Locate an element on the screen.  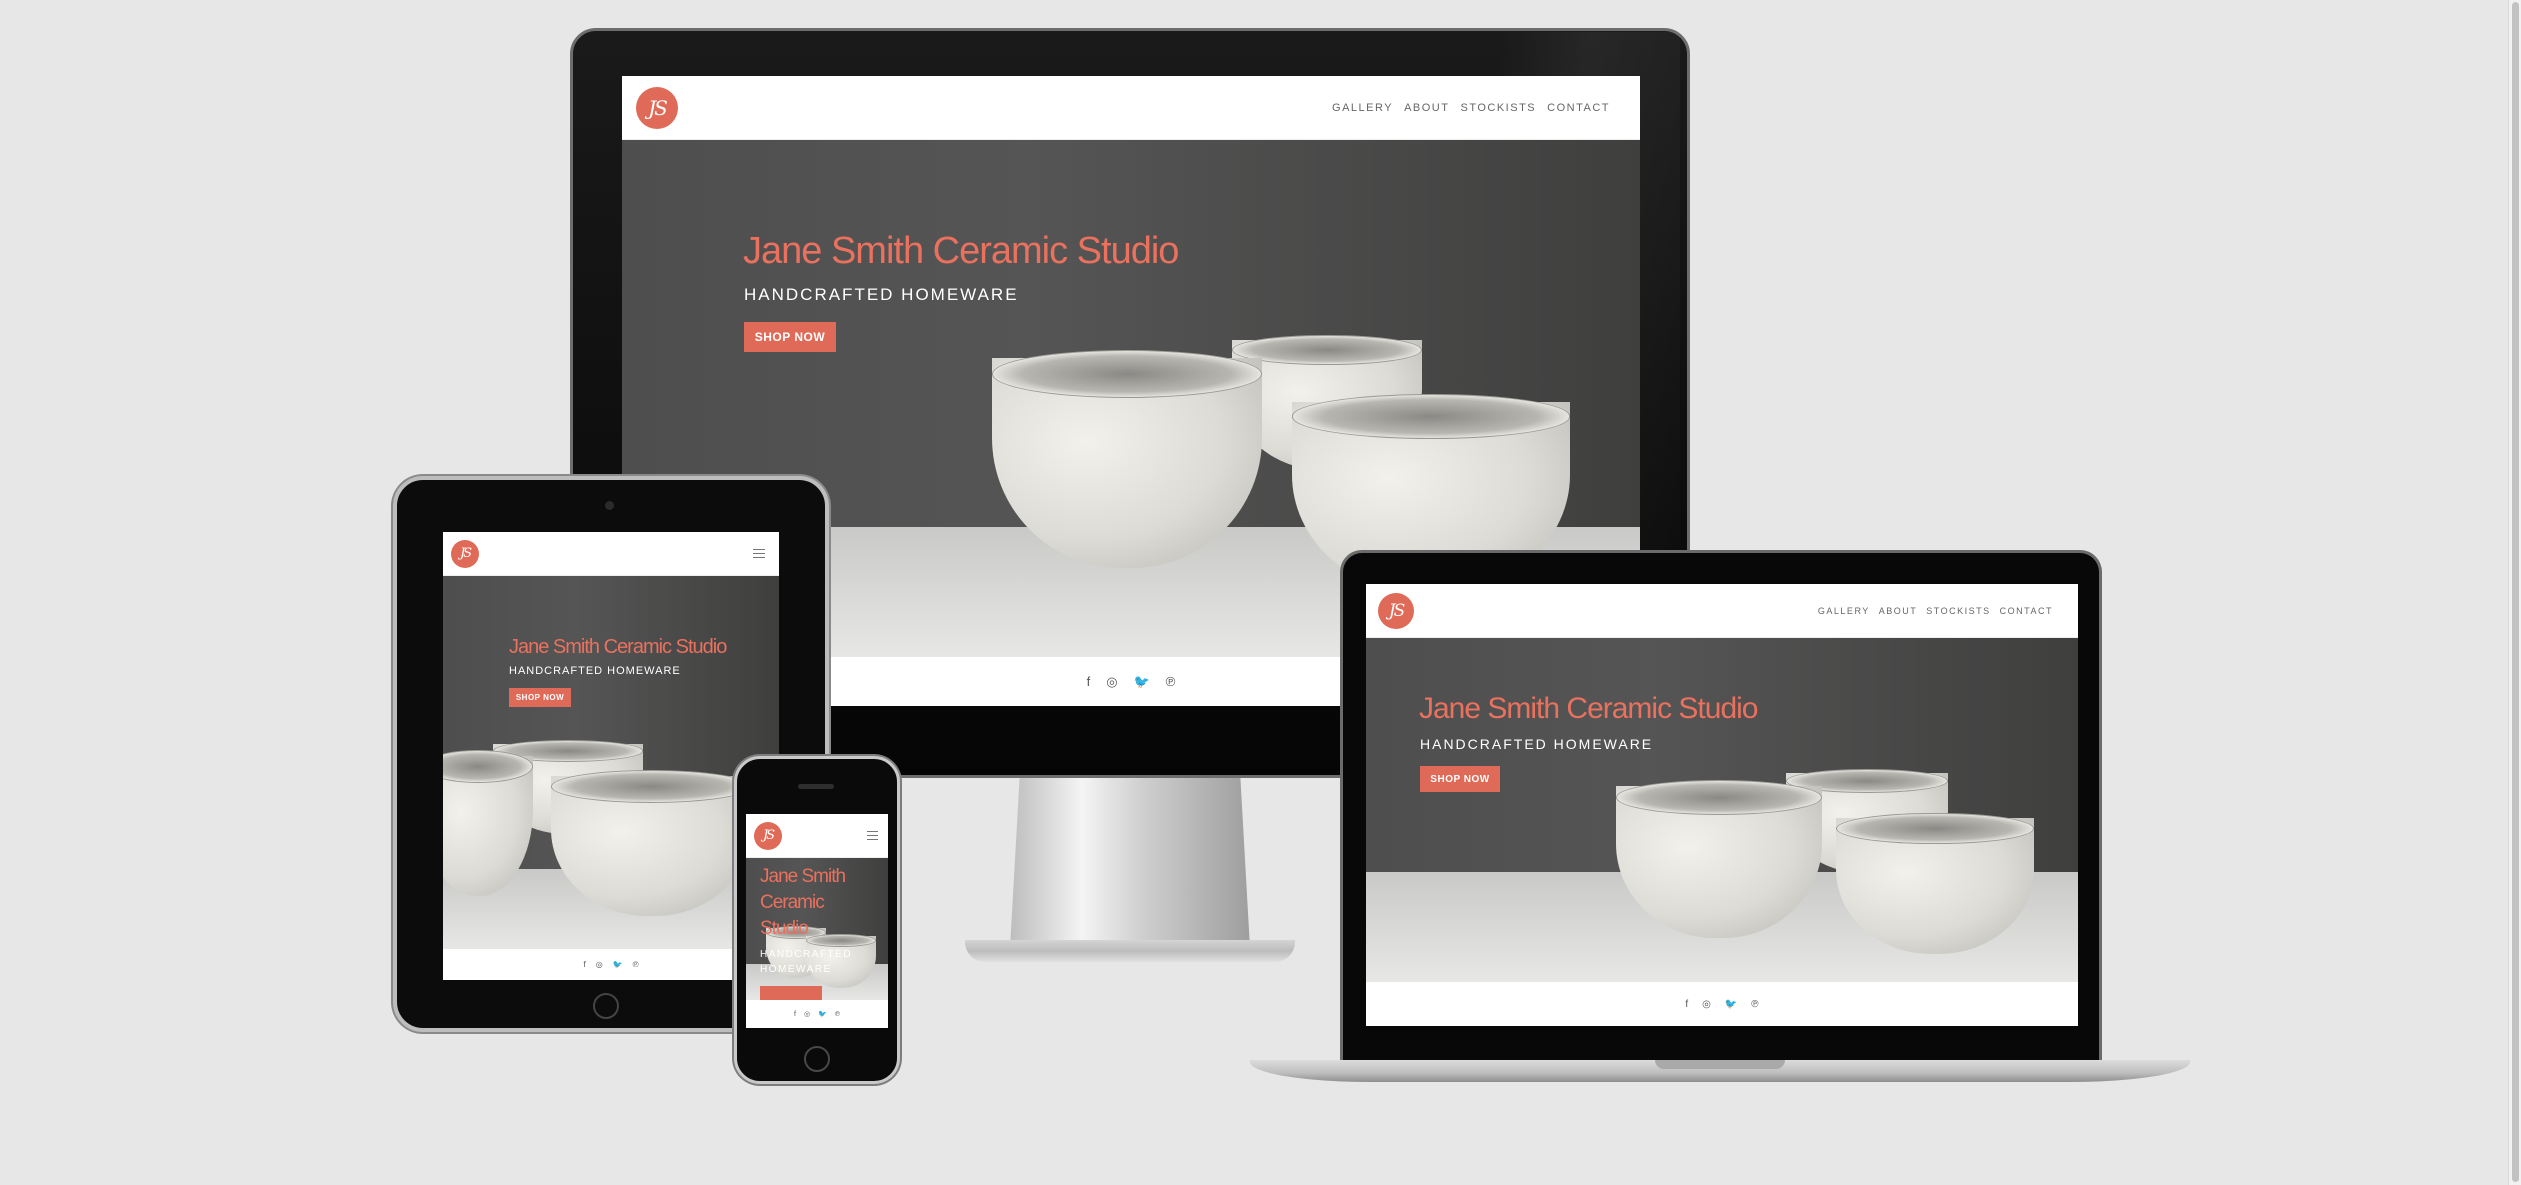
phone-home-button is located at coordinates (817, 1059).